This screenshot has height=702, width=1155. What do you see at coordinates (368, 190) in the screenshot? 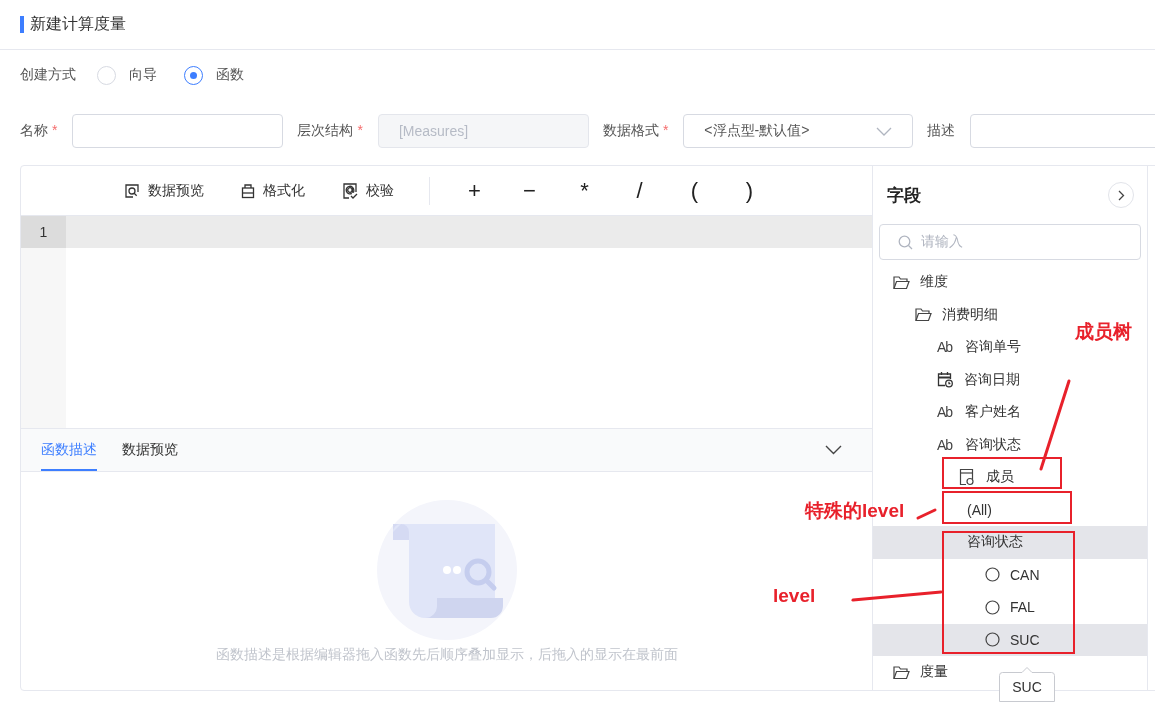
I see `toolbar-button: 校验` at bounding box center [368, 190].